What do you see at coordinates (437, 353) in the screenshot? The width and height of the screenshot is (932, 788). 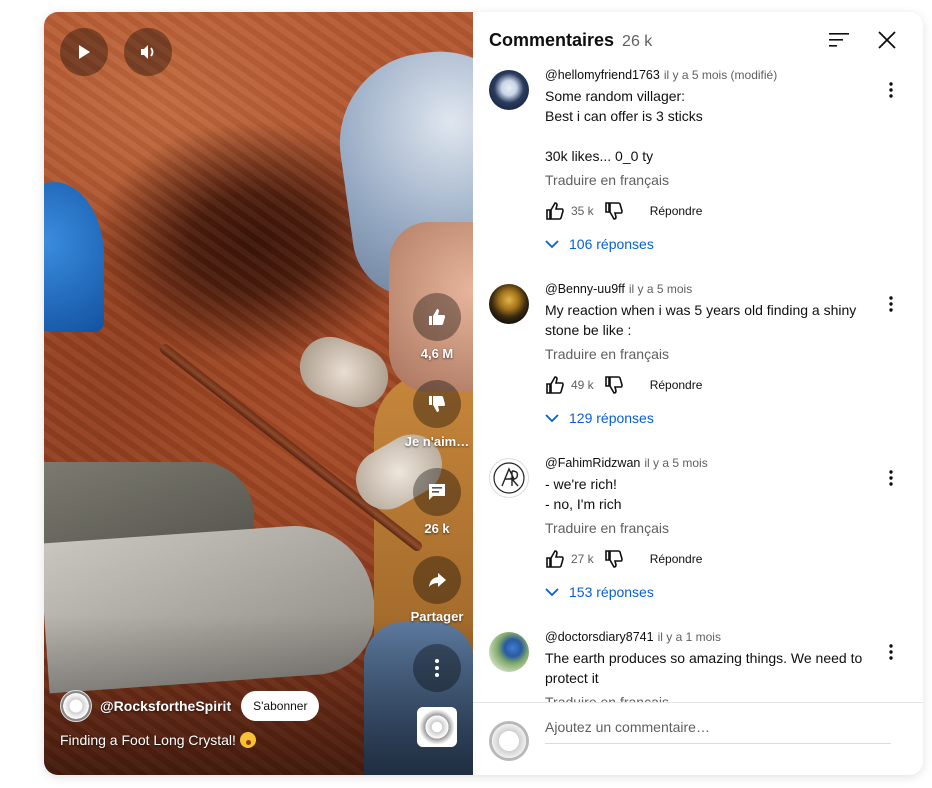 I see `like-count: 4,6 M` at bounding box center [437, 353].